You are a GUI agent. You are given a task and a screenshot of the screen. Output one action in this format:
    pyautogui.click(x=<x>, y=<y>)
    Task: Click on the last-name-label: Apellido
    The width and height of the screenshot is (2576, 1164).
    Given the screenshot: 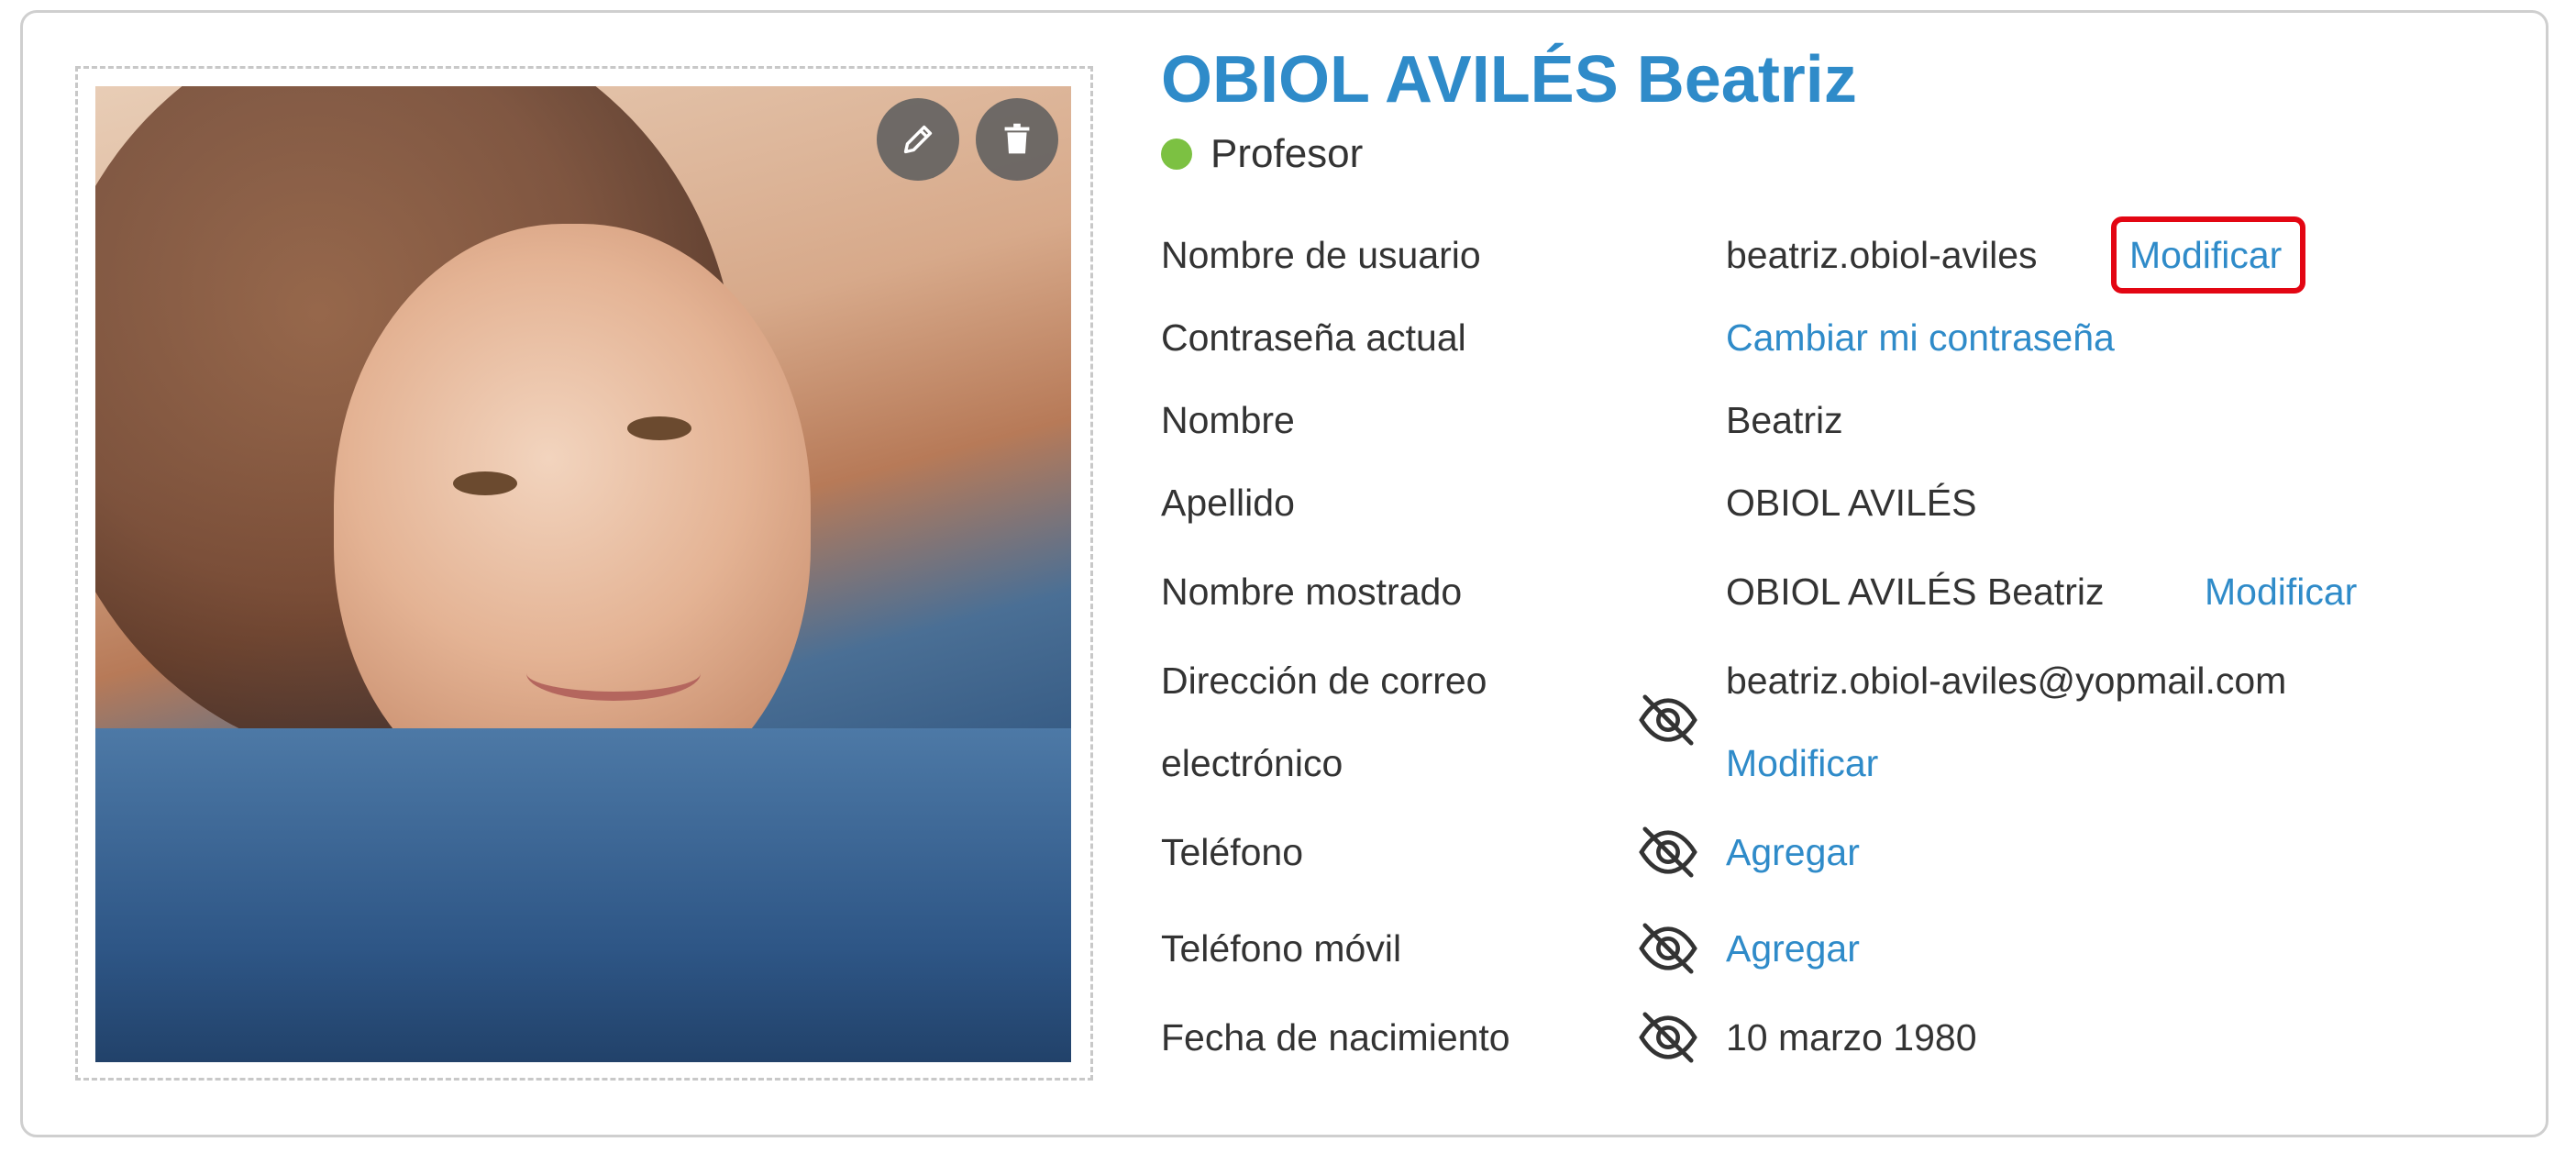 What is the action you would take?
    pyautogui.click(x=1228, y=503)
    